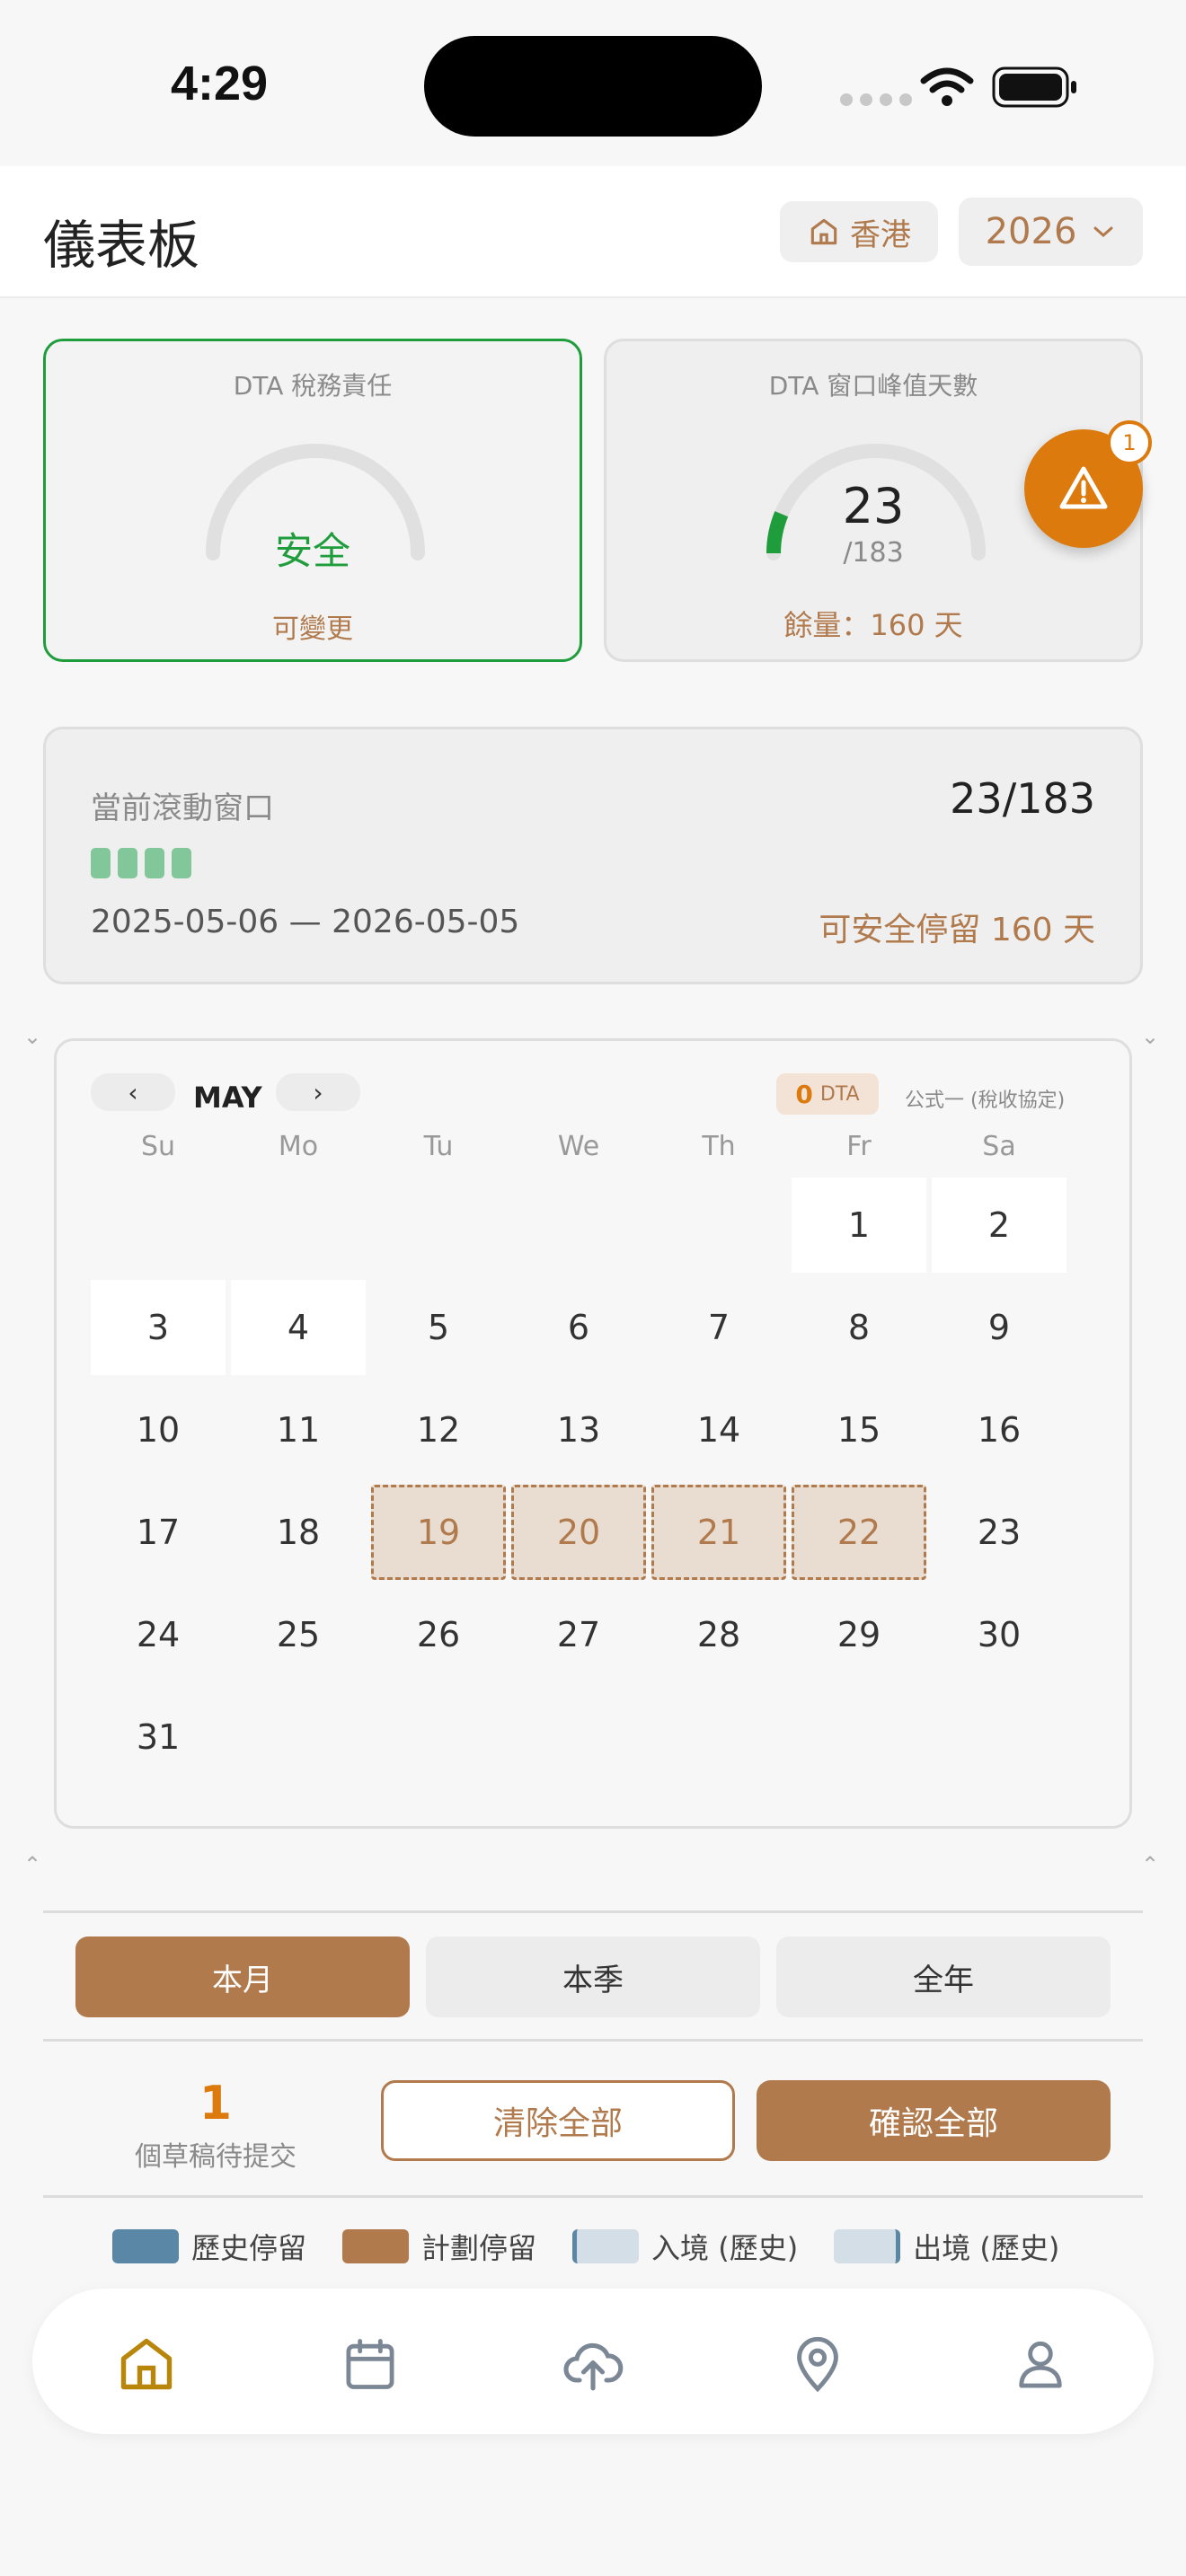  Describe the element at coordinates (593, 1976) in the screenshot. I see `tab-quarter: 本季` at that location.